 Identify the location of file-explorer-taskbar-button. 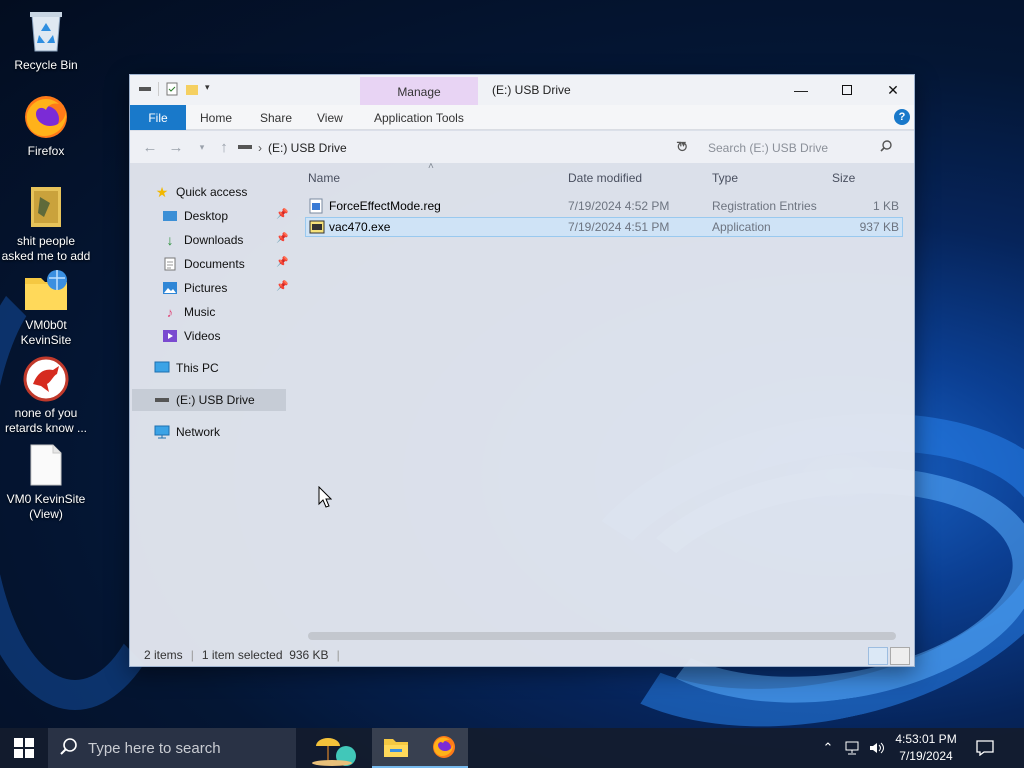
(396, 748).